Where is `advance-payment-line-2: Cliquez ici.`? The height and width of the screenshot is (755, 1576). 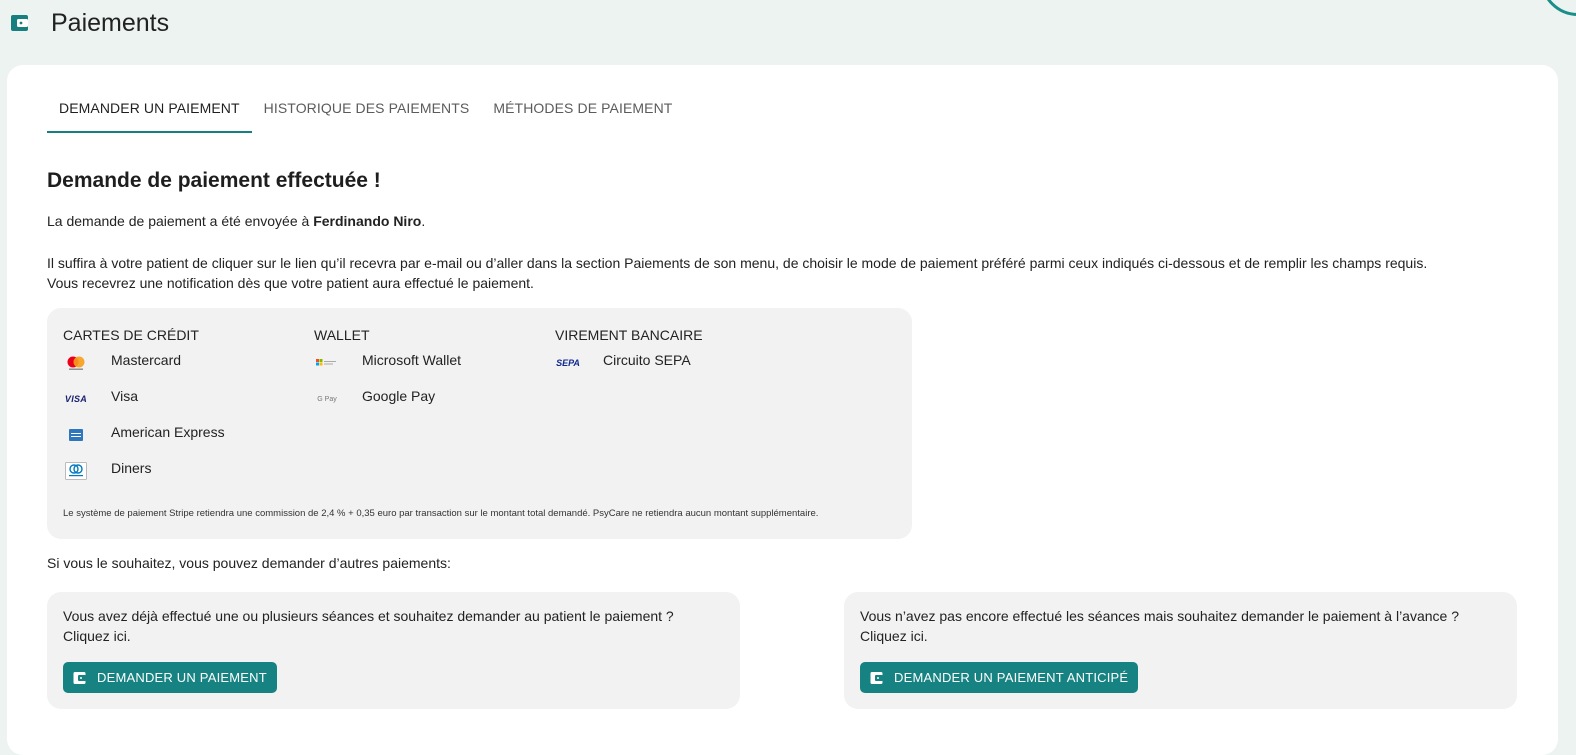
advance-payment-line-2: Cliquez ici. is located at coordinates (894, 636).